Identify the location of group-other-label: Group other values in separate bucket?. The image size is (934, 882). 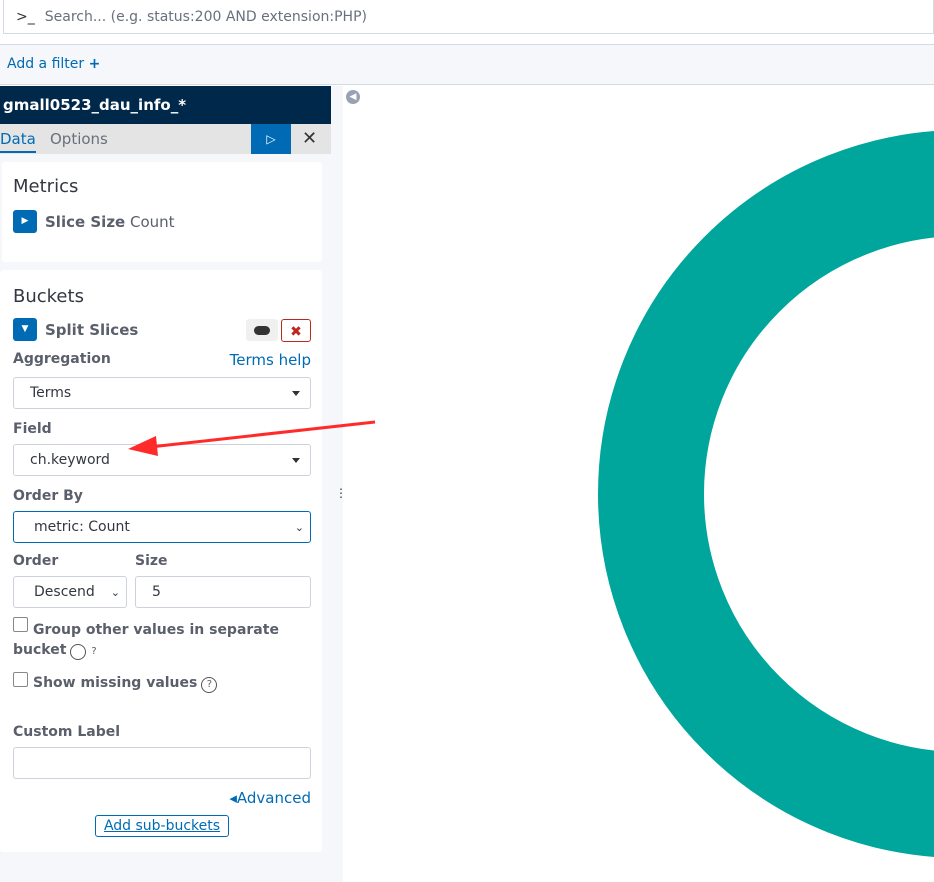
(146, 641).